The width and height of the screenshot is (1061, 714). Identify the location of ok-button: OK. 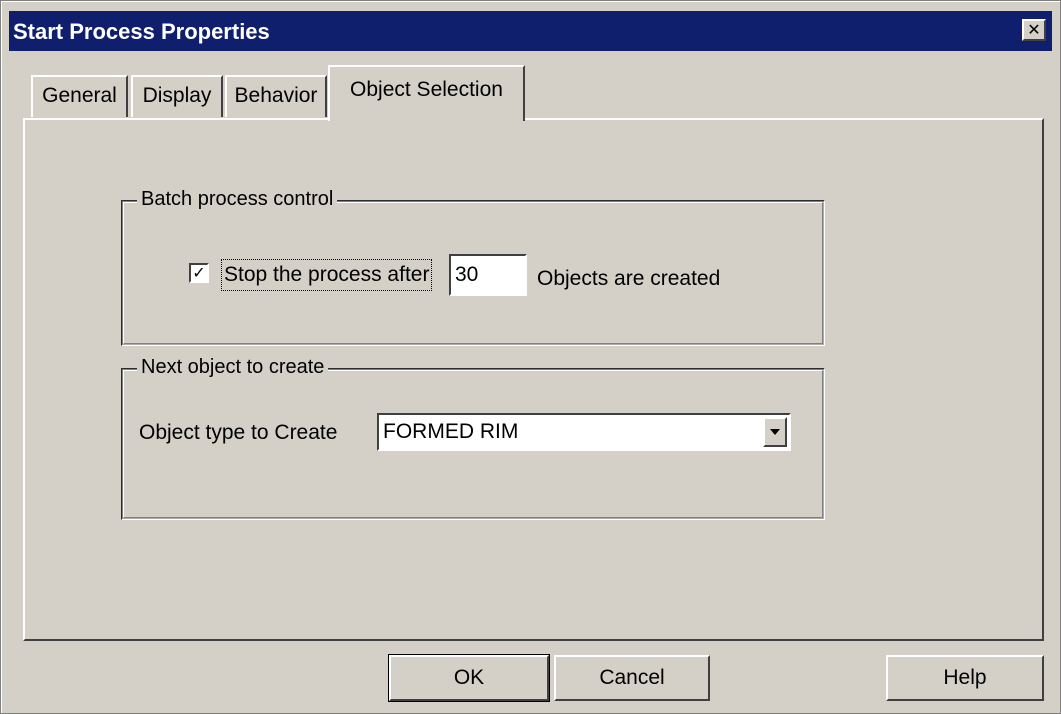
(469, 678).